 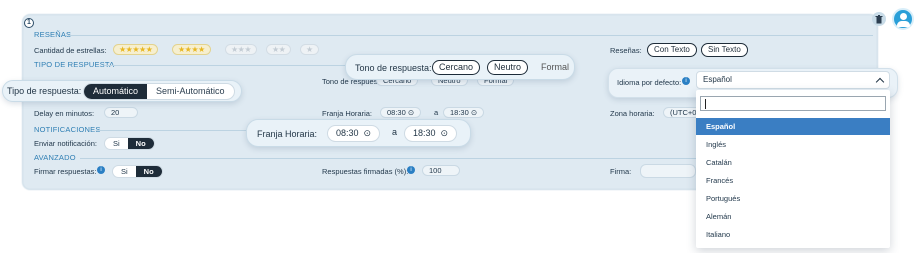 What do you see at coordinates (793, 216) in the screenshot?
I see `idioma-option-aleman: Alemán` at bounding box center [793, 216].